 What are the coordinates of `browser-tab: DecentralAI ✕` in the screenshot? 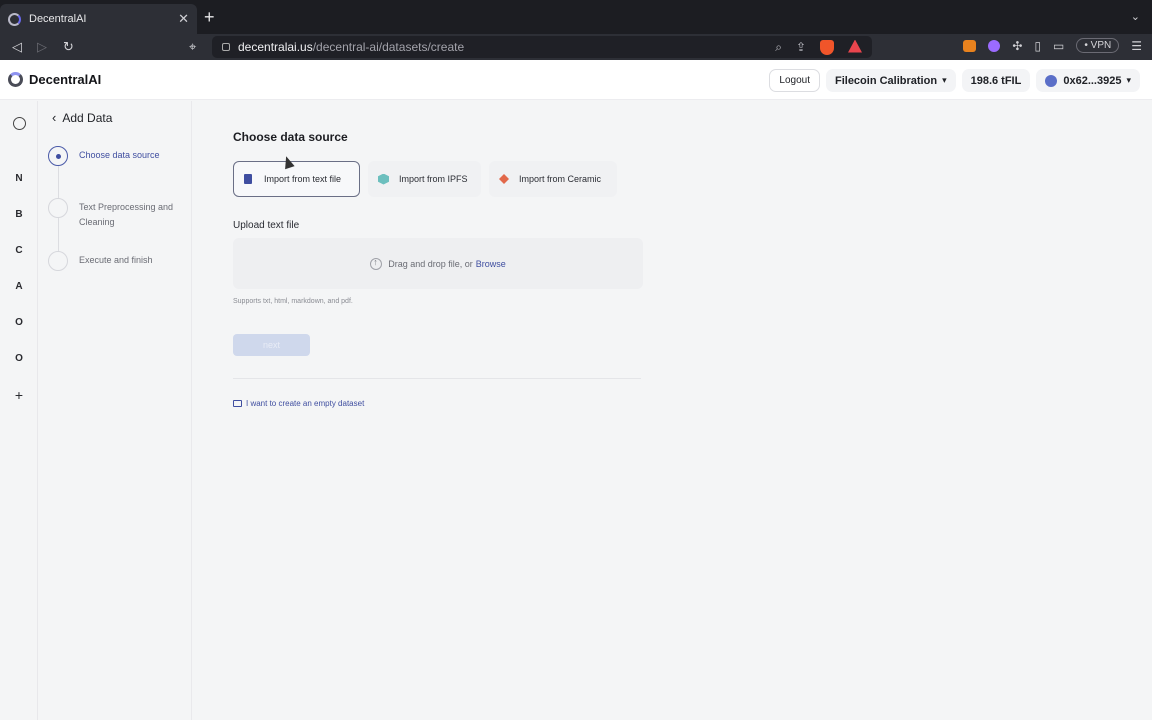 It's located at (98, 19).